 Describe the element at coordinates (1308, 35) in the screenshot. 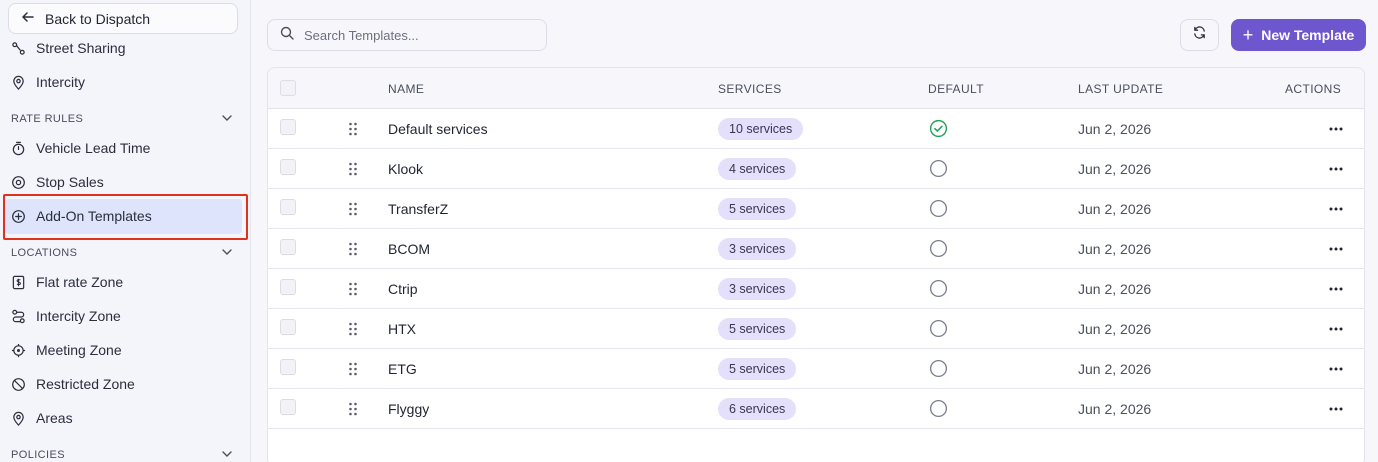

I see `new-template-label: New Template` at that location.